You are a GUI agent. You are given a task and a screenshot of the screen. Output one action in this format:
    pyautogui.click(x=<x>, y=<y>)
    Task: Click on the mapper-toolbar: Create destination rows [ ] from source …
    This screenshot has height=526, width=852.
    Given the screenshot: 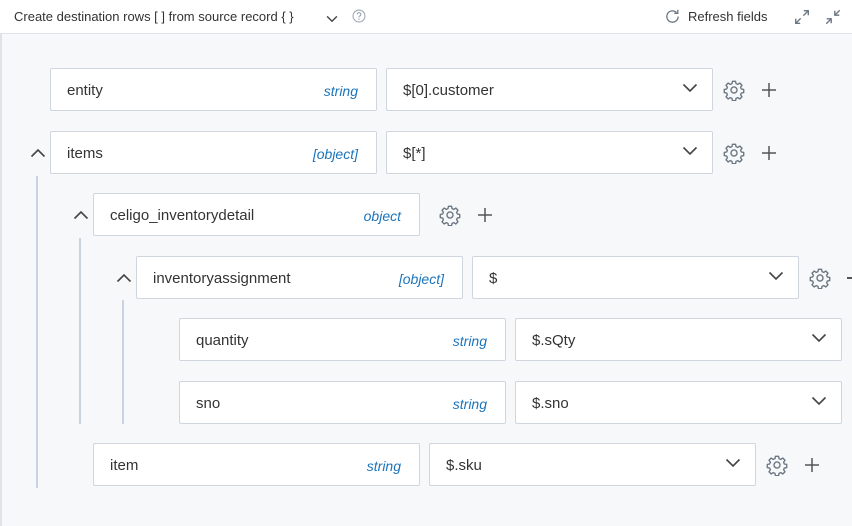 What is the action you would take?
    pyautogui.click(x=426, y=17)
    